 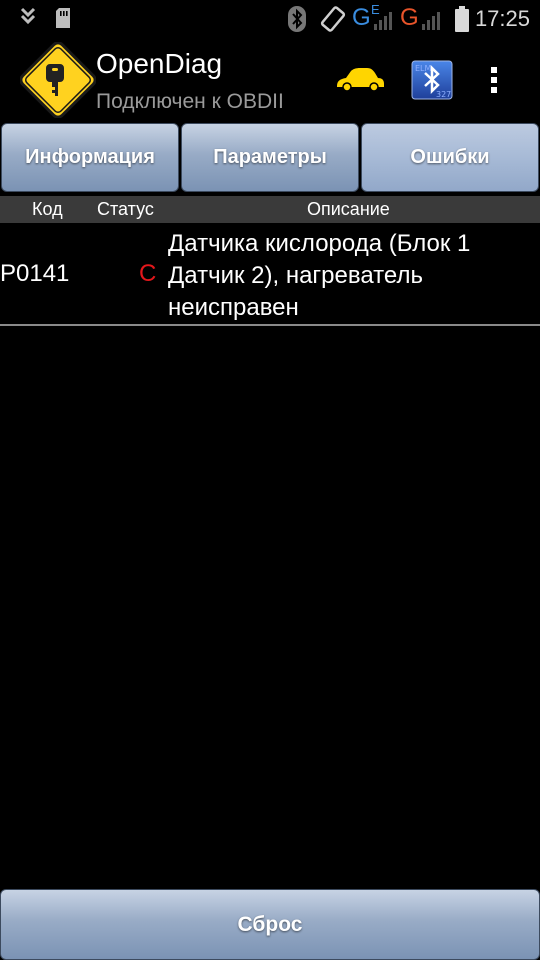 I want to click on column-header-status: Статус, so click(x=125, y=209).